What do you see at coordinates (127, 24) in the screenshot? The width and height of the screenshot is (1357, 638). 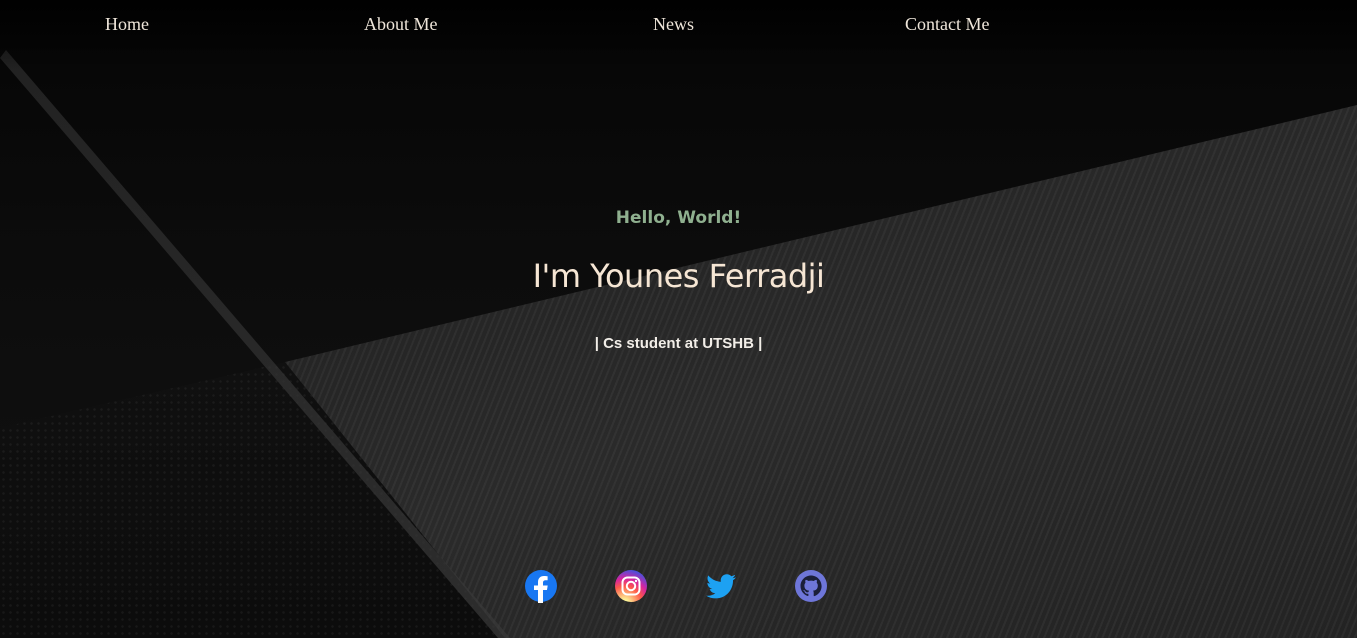 I see `nav-link-home: Home` at bounding box center [127, 24].